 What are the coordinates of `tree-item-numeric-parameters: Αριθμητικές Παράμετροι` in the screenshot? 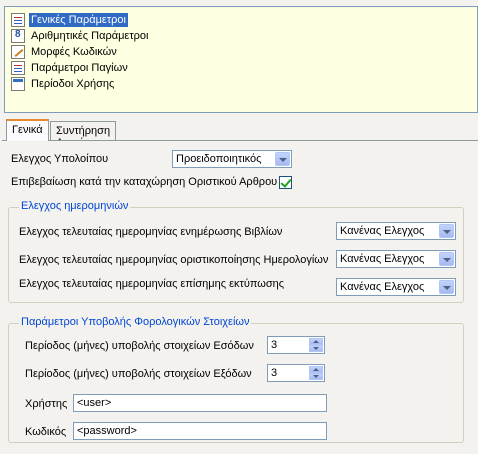 It's located at (81, 35).